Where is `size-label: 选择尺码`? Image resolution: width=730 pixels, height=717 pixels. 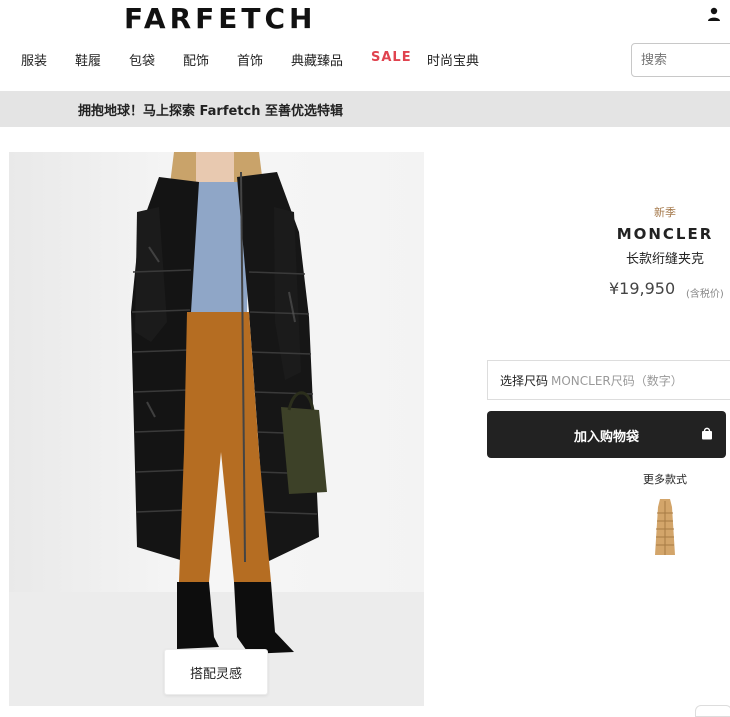
size-label: 选择尺码 is located at coordinates (524, 381).